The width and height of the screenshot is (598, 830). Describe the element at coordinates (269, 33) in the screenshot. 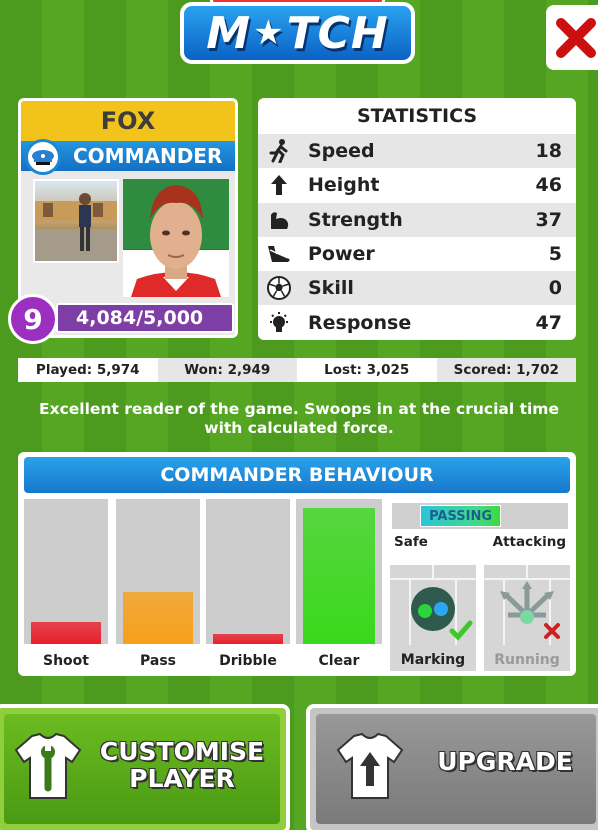

I see `logo-star-icon: ★` at that location.